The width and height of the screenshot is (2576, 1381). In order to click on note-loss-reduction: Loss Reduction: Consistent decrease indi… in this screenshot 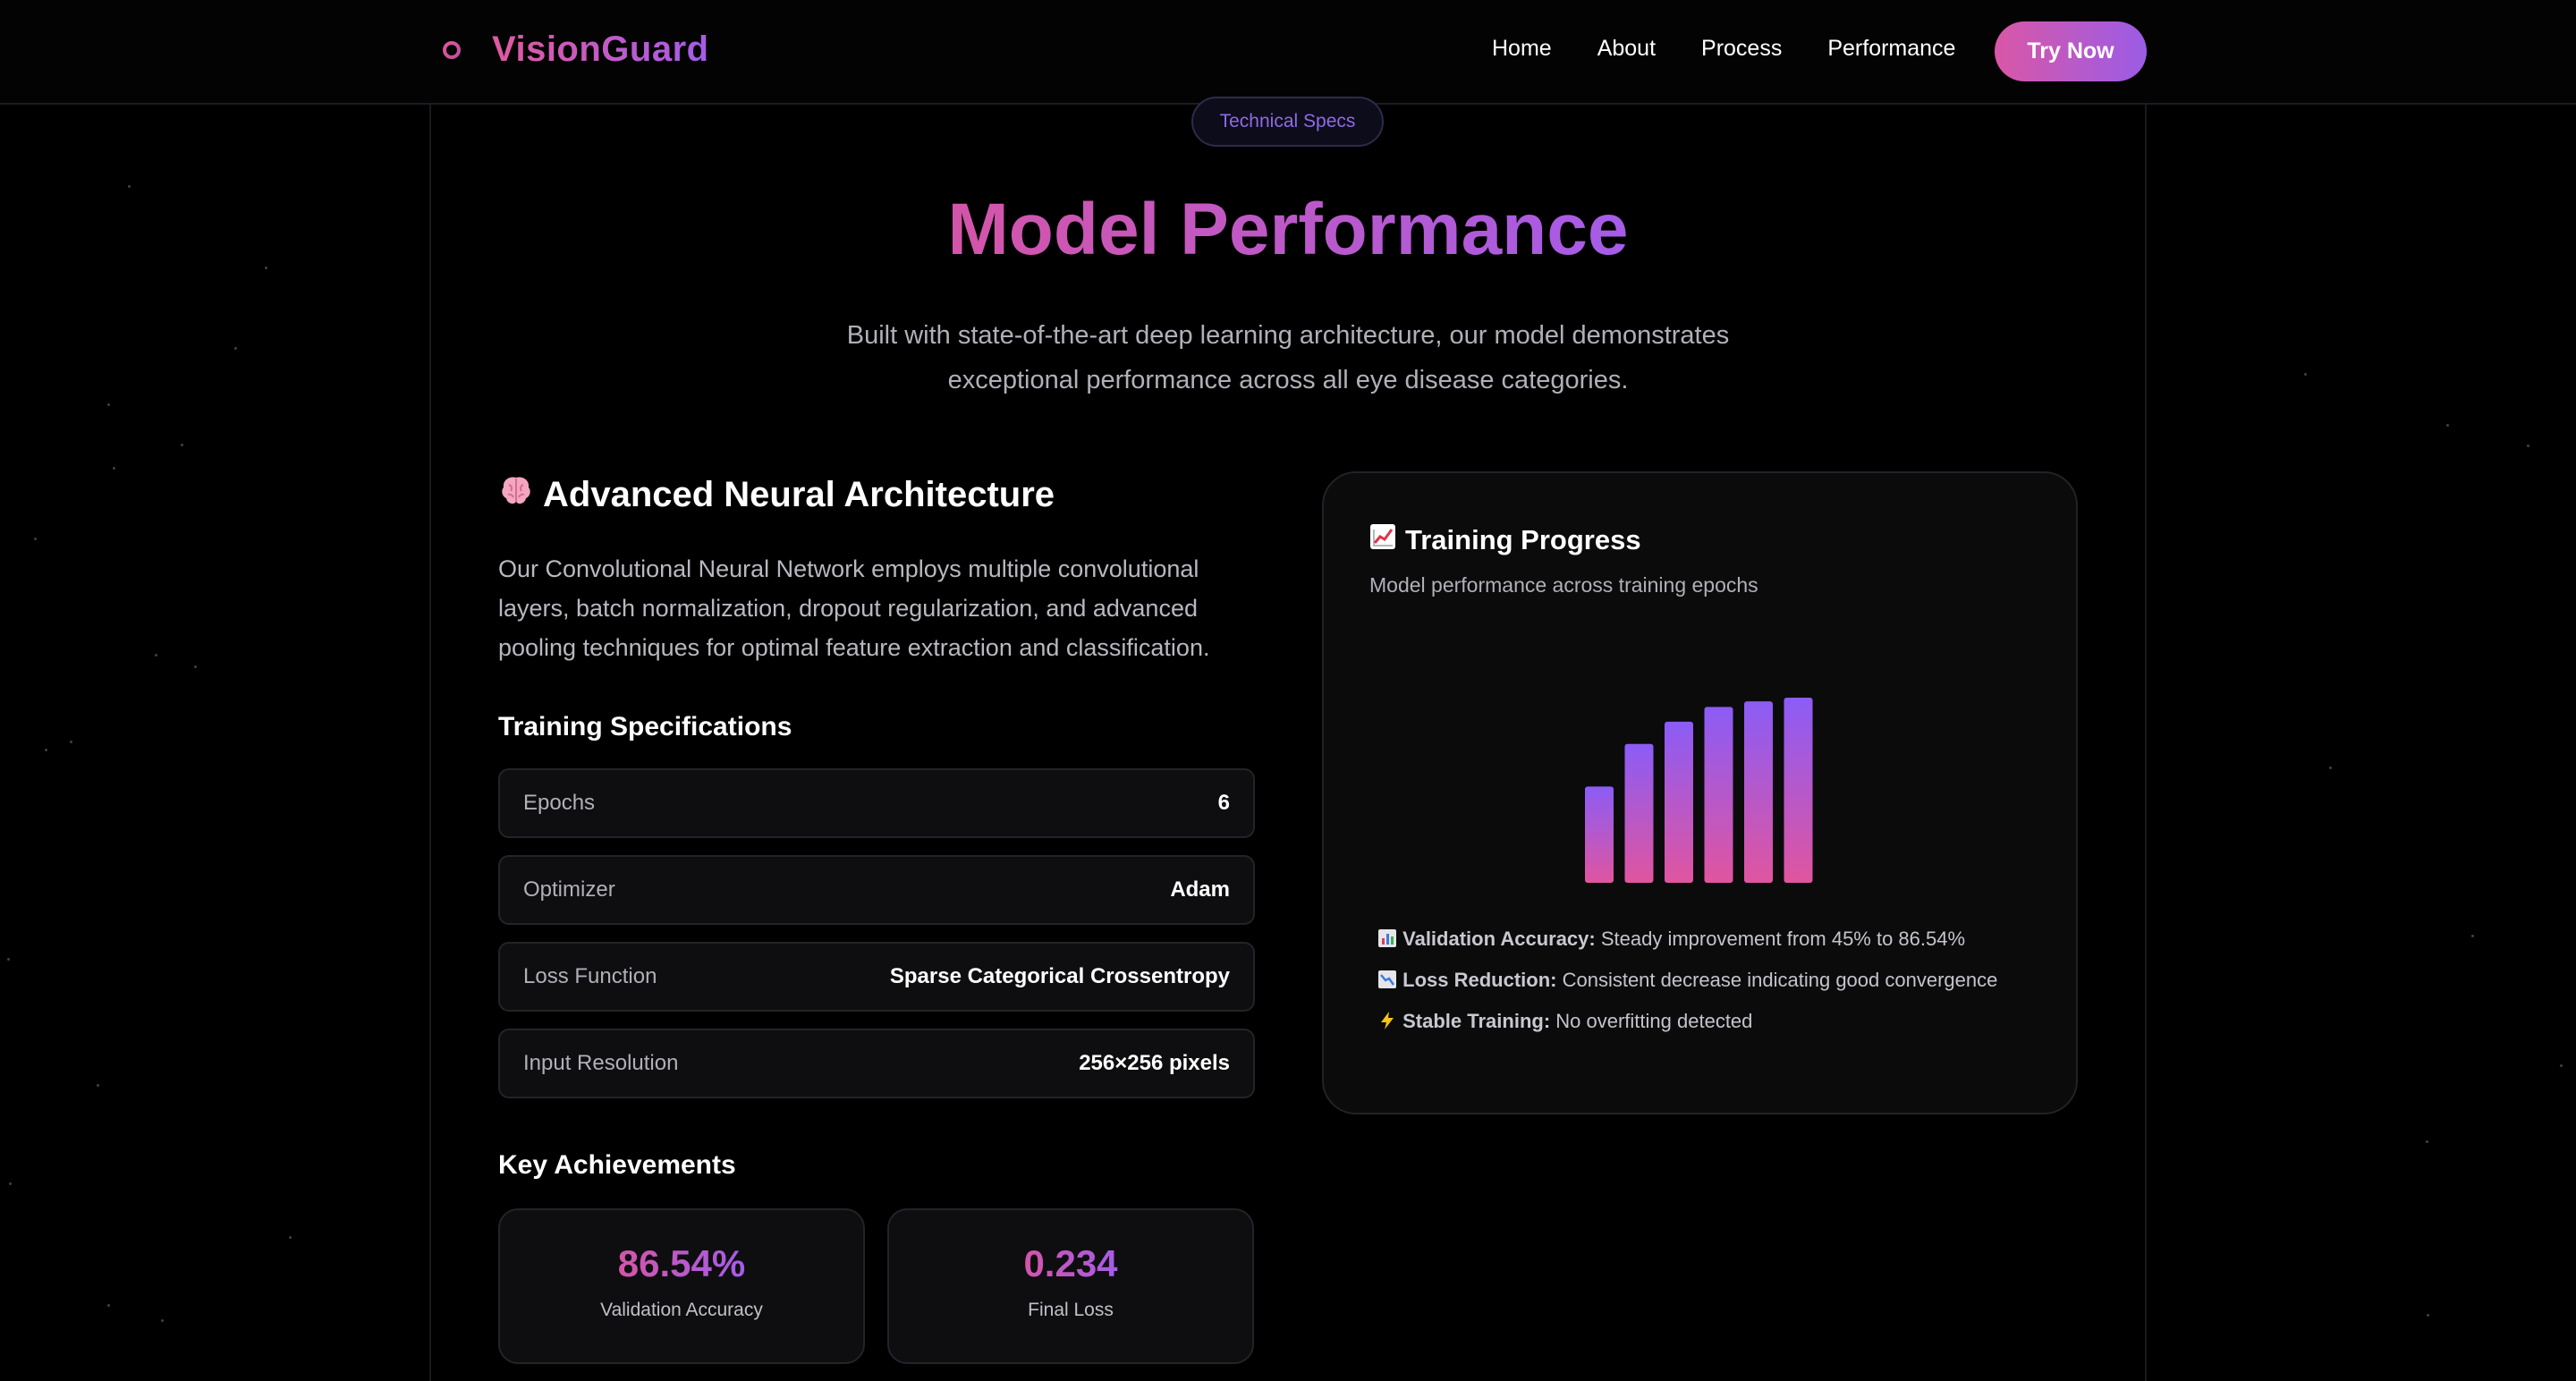, I will do `click(1687, 980)`.